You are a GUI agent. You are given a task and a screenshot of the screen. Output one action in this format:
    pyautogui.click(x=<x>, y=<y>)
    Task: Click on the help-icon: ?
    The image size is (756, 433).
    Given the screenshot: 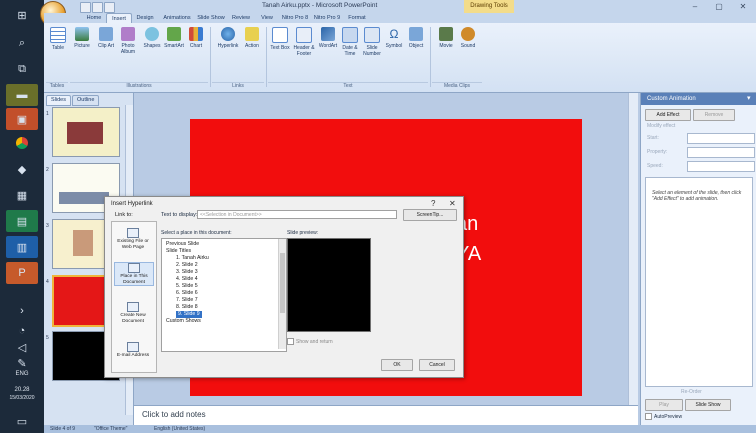 What is the action you would take?
    pyautogui.click(x=433, y=203)
    